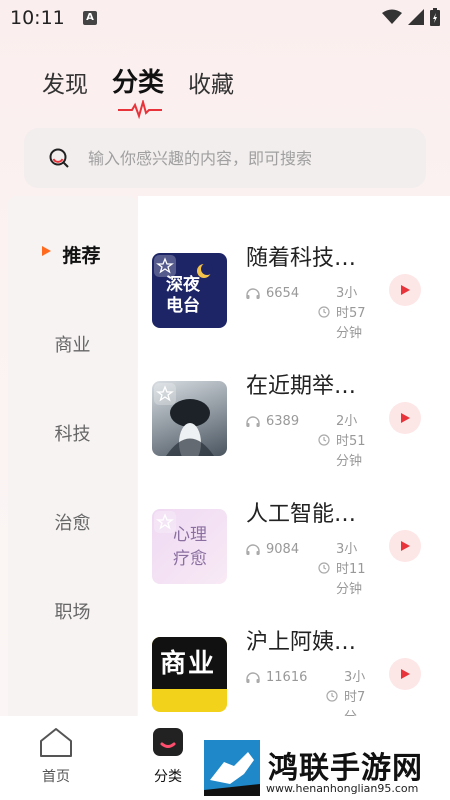 The image size is (450, 800). I want to click on category-healing: 治愈, so click(72, 522).